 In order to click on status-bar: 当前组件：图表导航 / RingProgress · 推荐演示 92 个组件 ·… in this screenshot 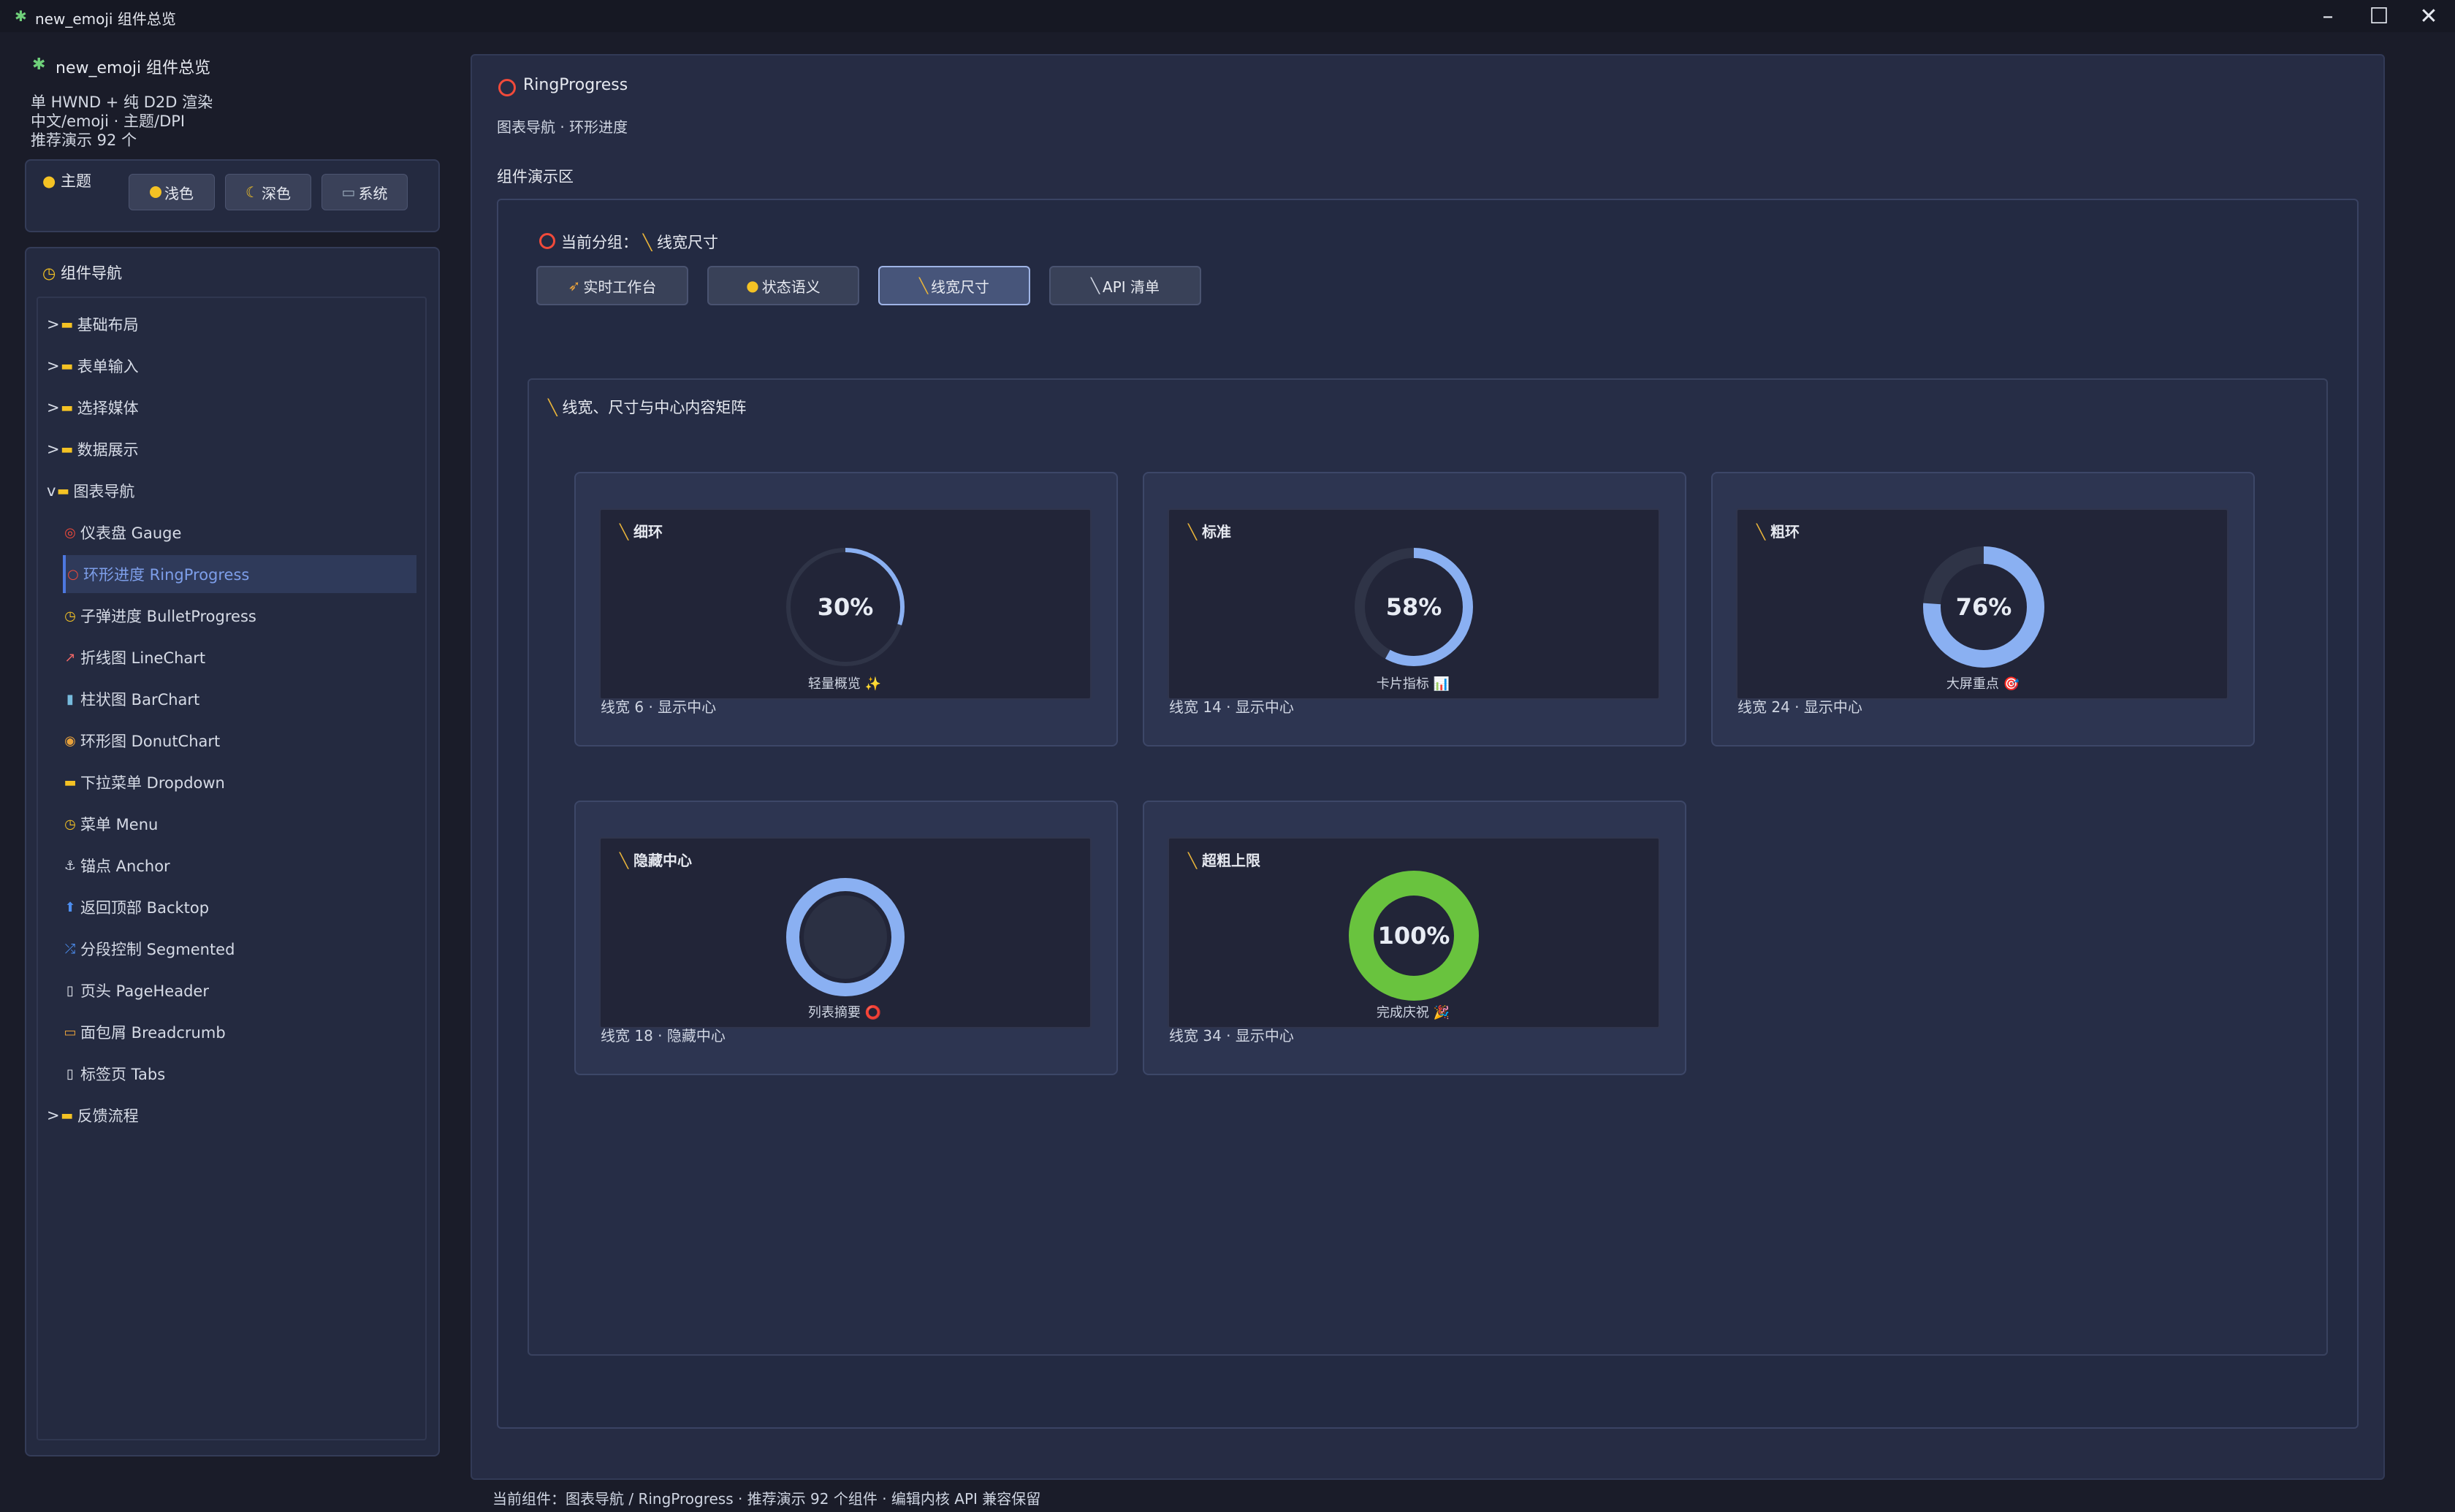, I will do `click(766, 1499)`.